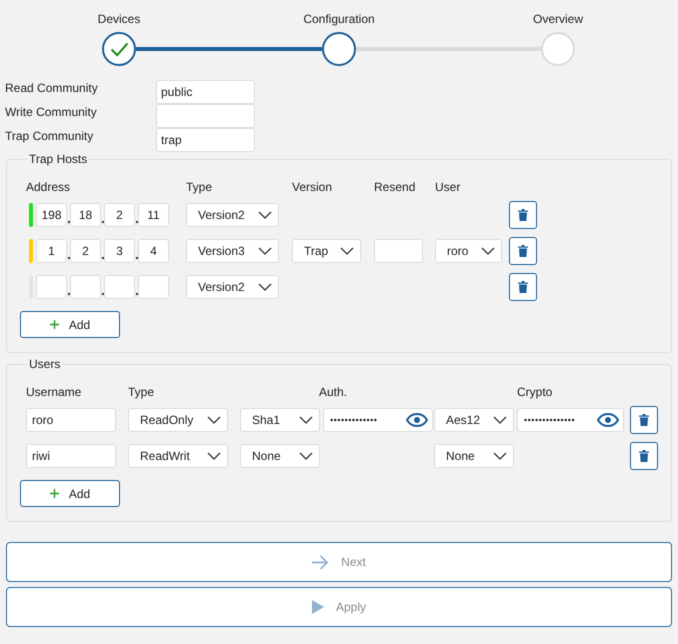  What do you see at coordinates (54, 392) in the screenshot?
I see `column-header: Username` at bounding box center [54, 392].